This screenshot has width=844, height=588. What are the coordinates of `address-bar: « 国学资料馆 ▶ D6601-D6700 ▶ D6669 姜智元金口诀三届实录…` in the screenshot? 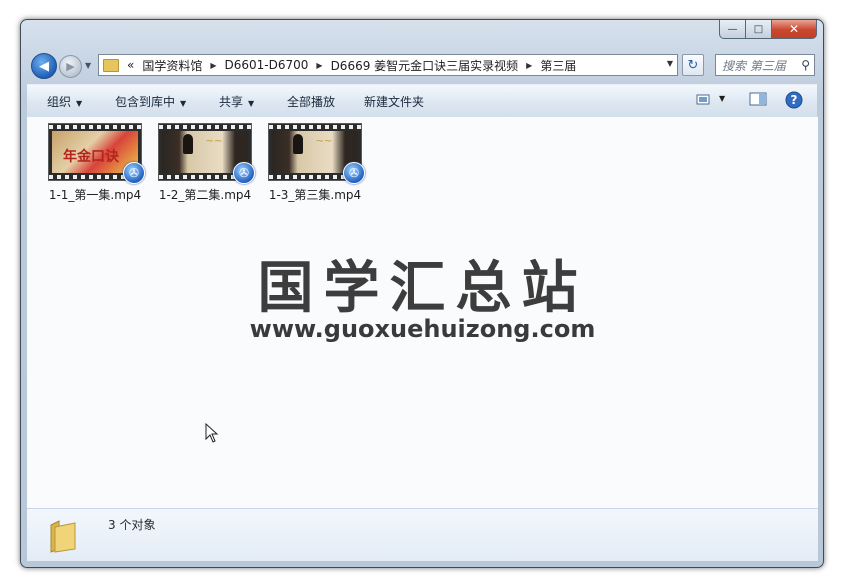 It's located at (388, 65).